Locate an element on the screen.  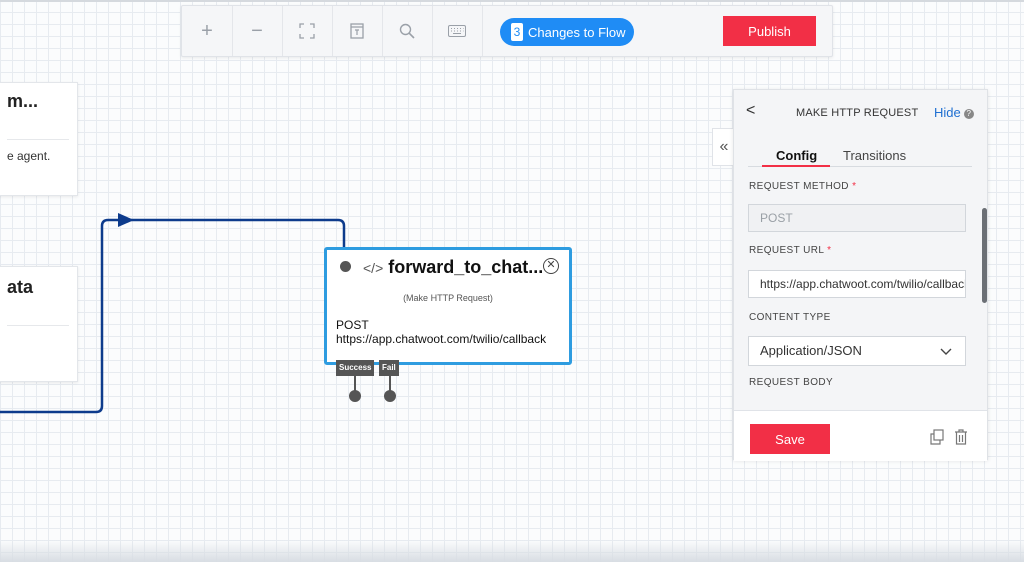
active-tab-indicator is located at coordinates (796, 166).